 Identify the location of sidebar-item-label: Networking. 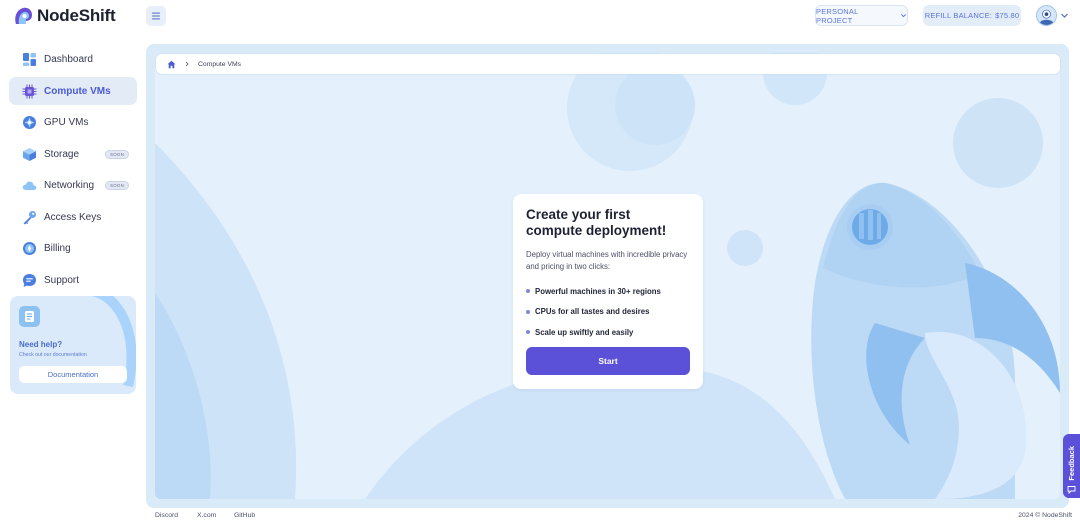
(69, 185).